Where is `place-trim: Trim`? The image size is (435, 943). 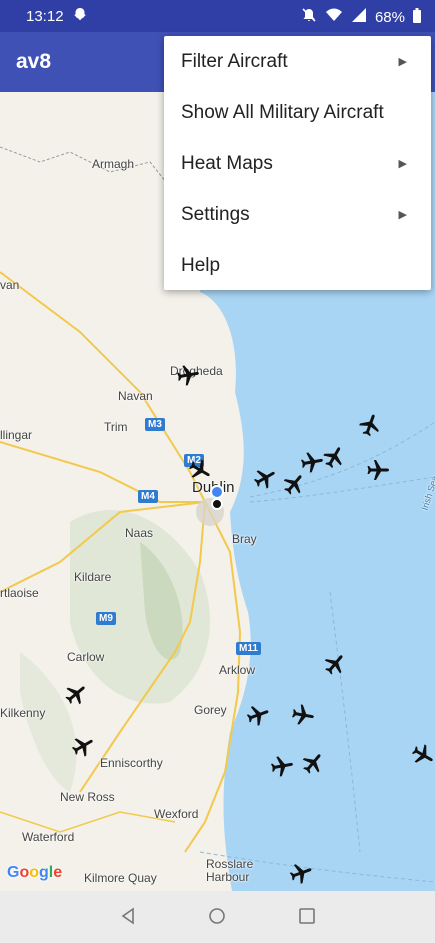 place-trim: Trim is located at coordinates (116, 427).